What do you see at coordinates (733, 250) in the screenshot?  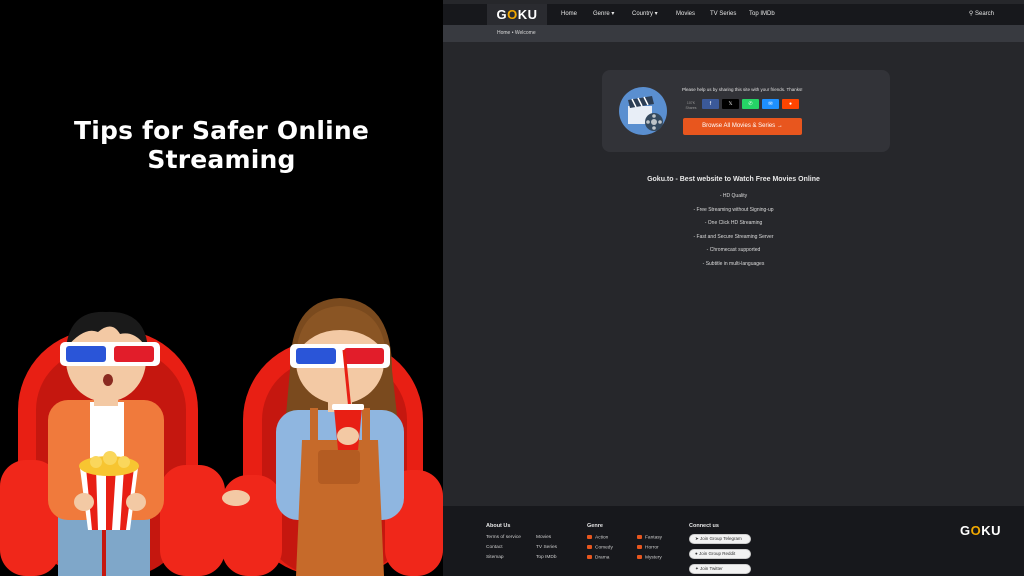 I see `feature-item: - Chromecast supported` at bounding box center [733, 250].